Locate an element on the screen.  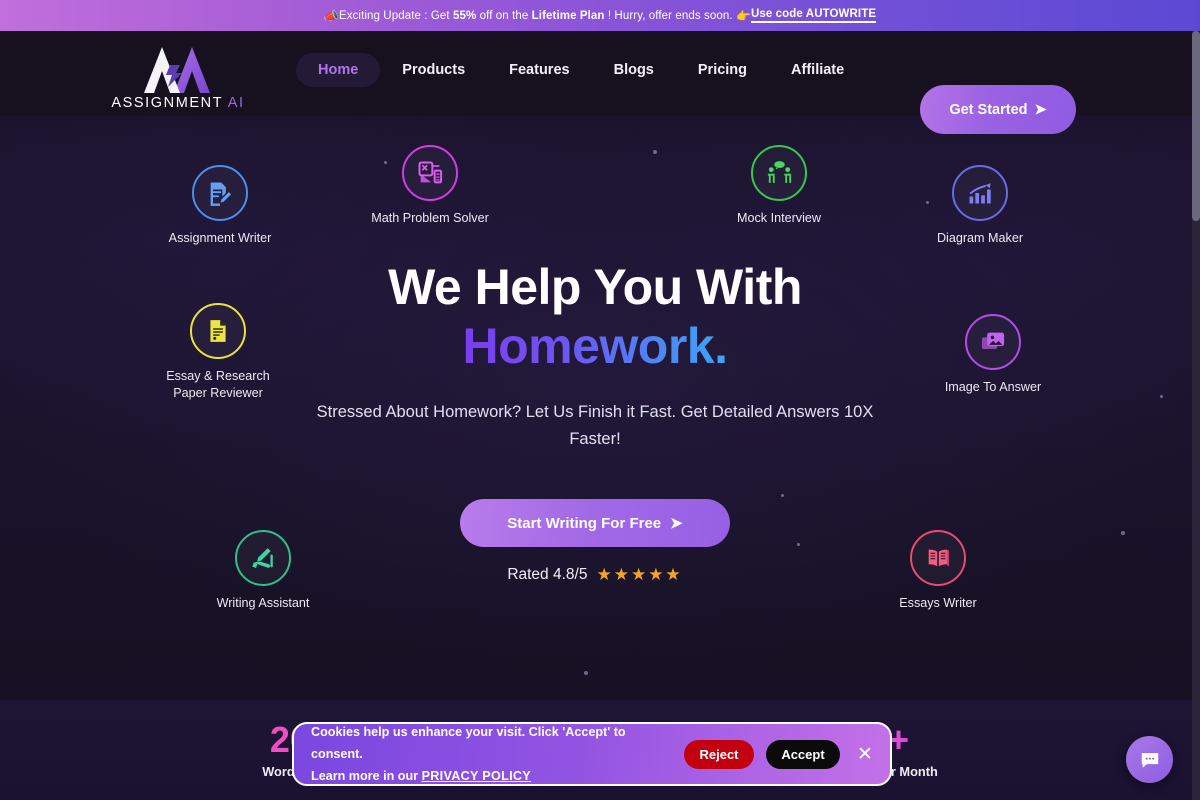
feature-math-problem-solver: Math Problem Solver is located at coordinates (430, 186).